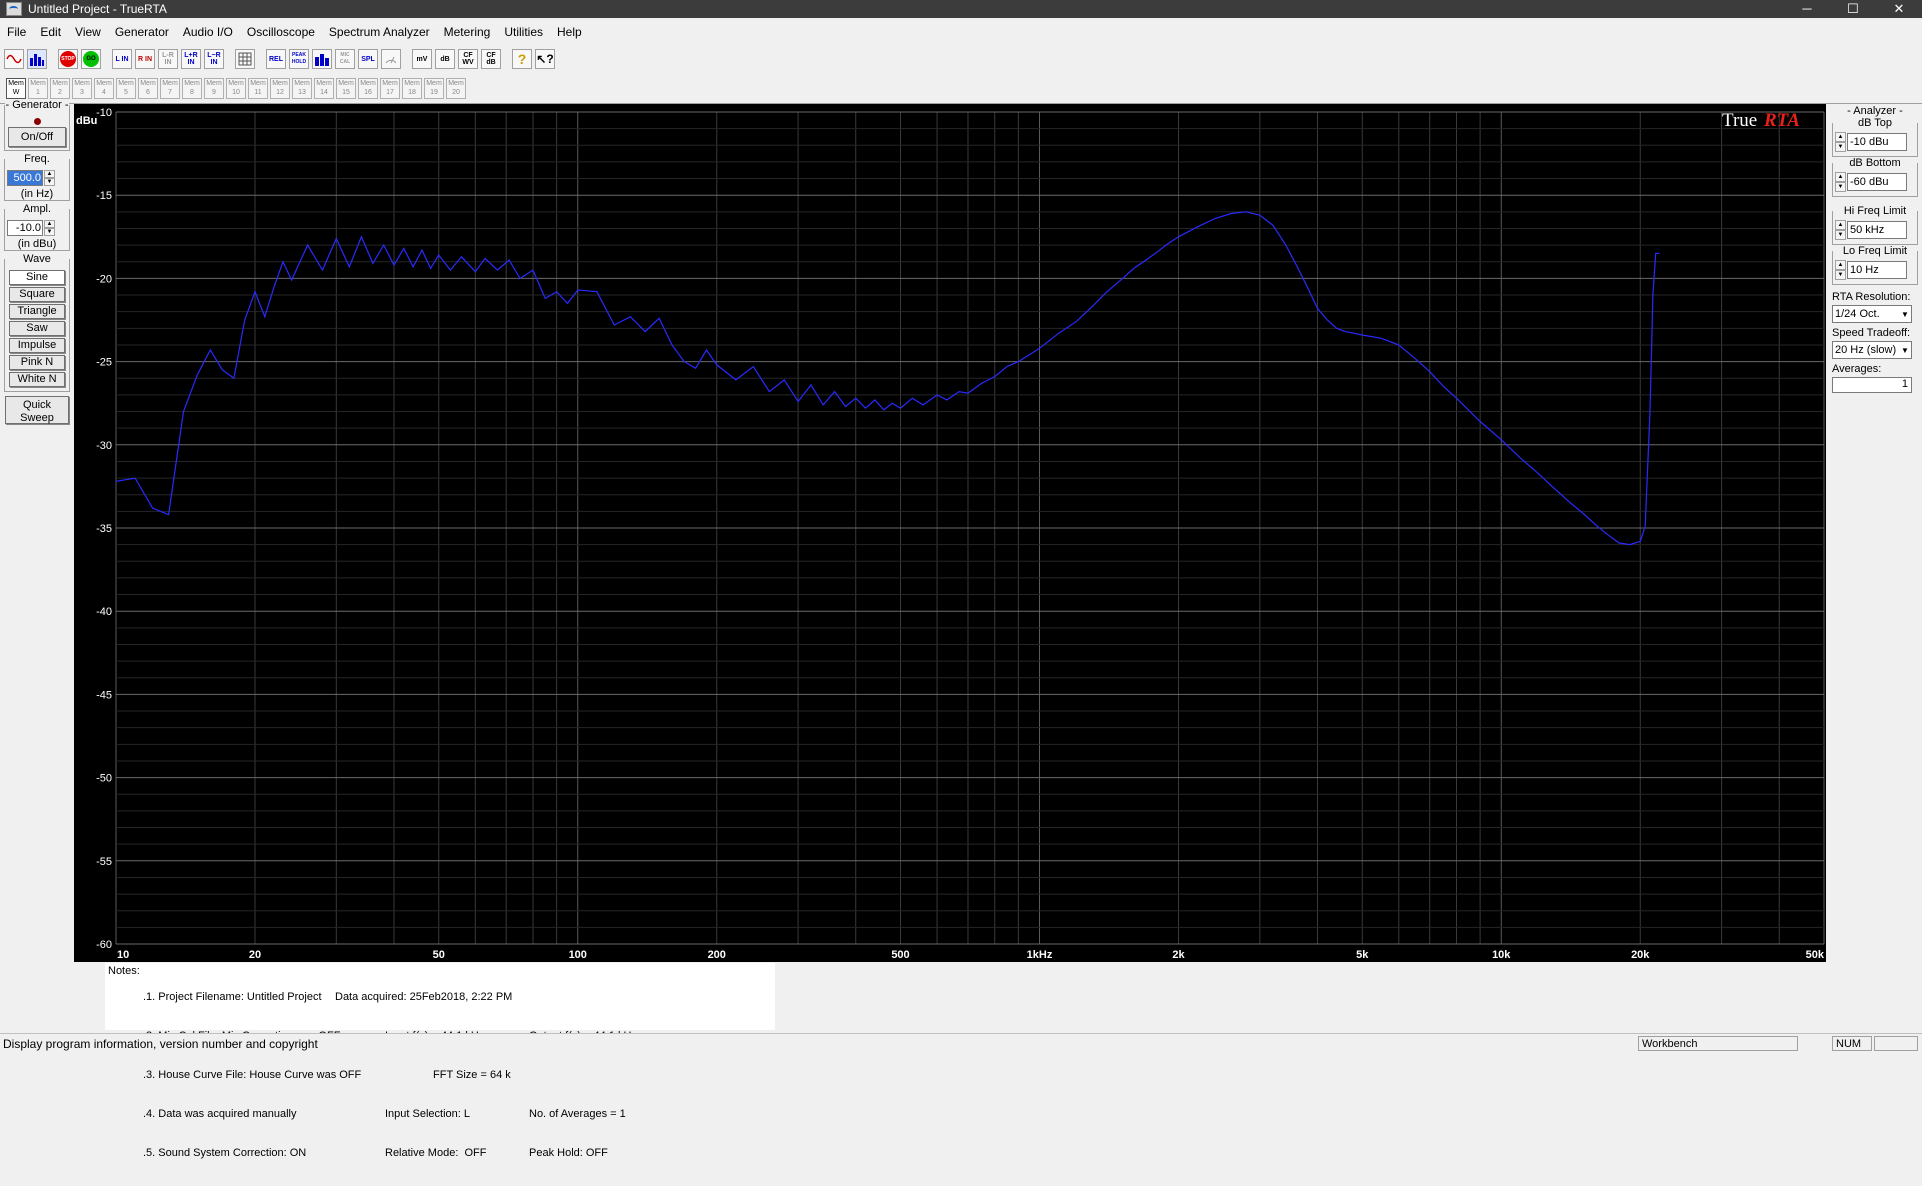  Describe the element at coordinates (468, 59) in the screenshot. I see `crest-factor-wave-button: CF WV` at that location.